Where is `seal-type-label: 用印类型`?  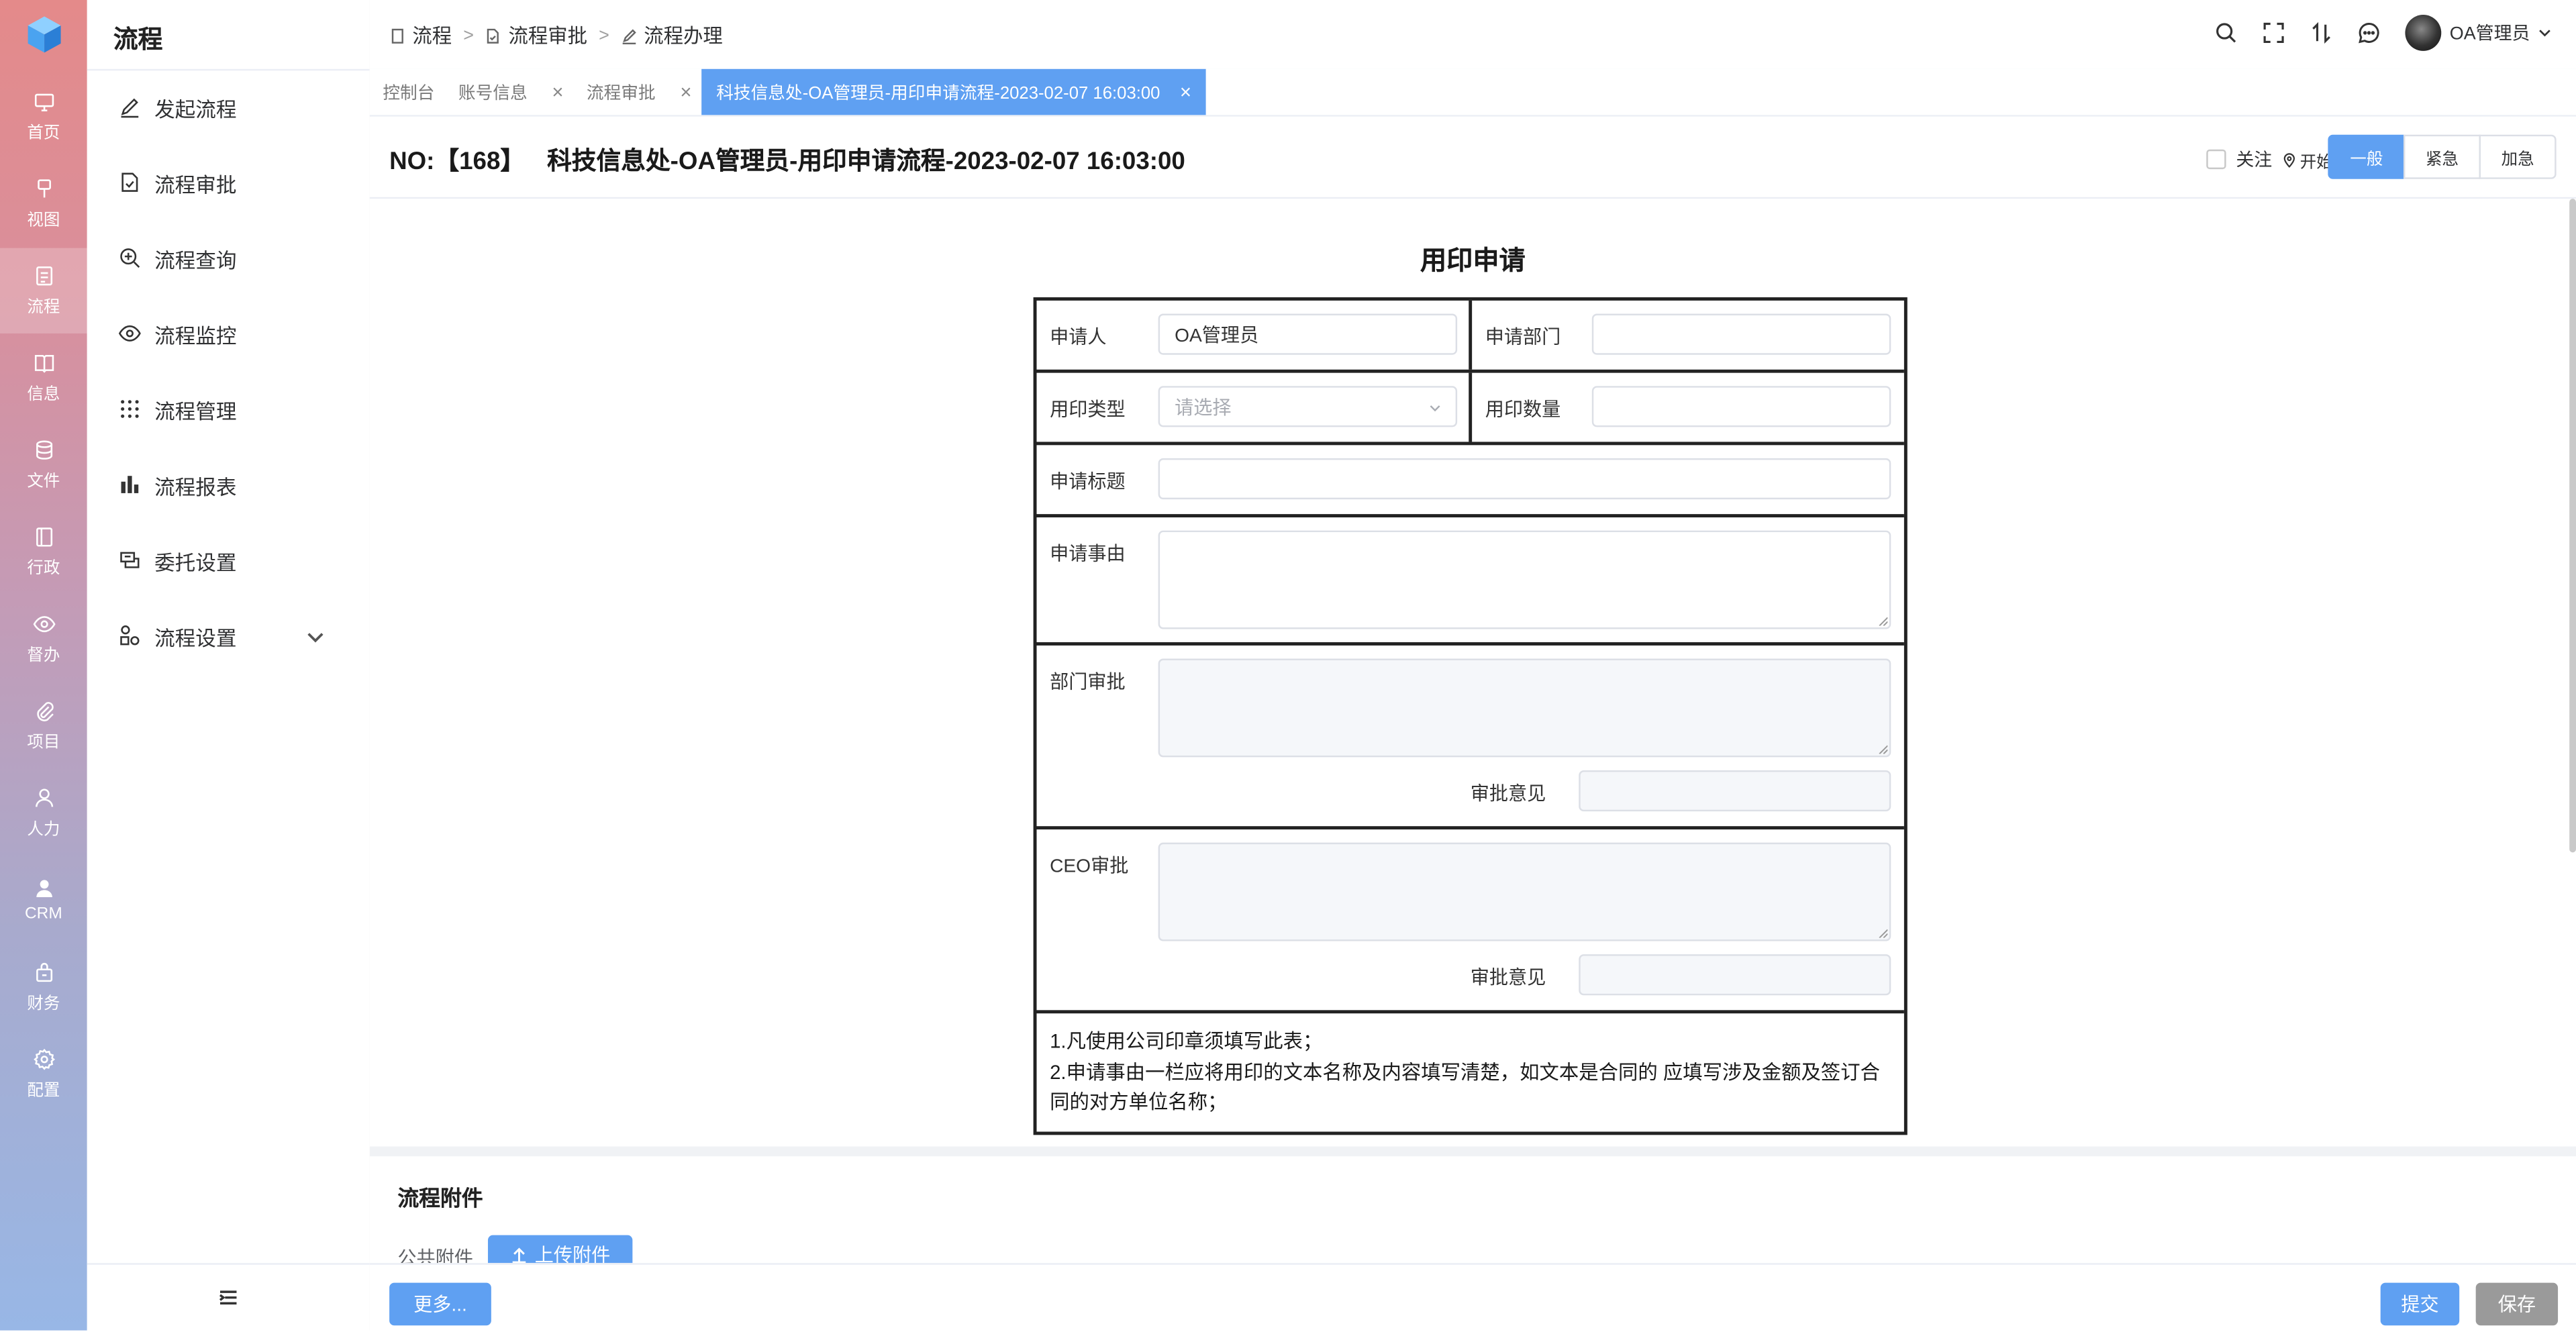 seal-type-label: 用印类型 is located at coordinates (1088, 411).